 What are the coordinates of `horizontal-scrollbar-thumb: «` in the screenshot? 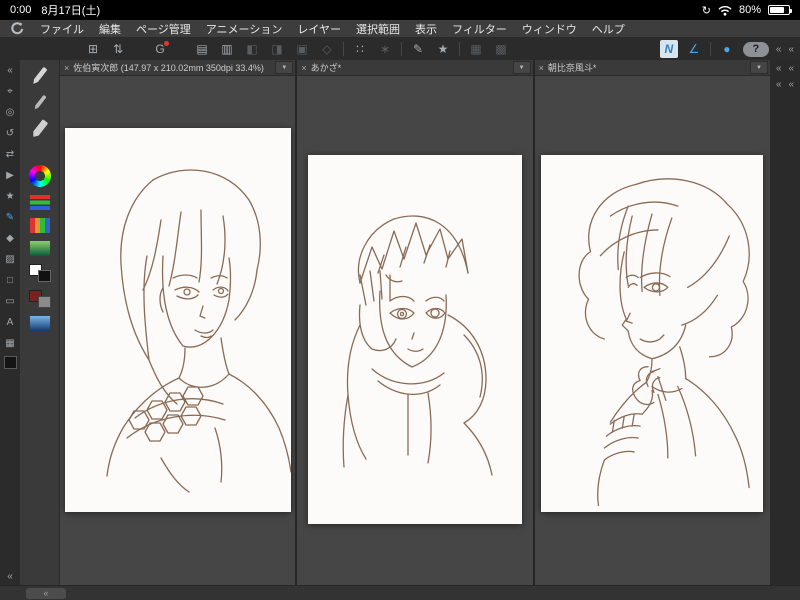 It's located at (46, 593).